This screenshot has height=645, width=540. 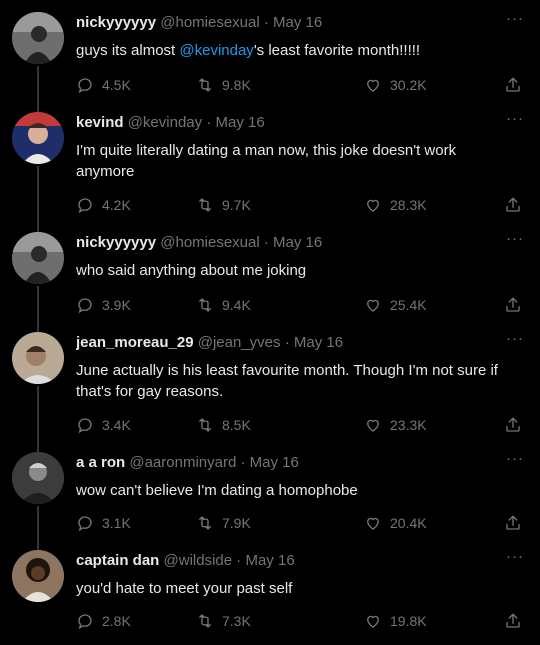 I want to click on like-button: 19.8K, so click(x=395, y=621).